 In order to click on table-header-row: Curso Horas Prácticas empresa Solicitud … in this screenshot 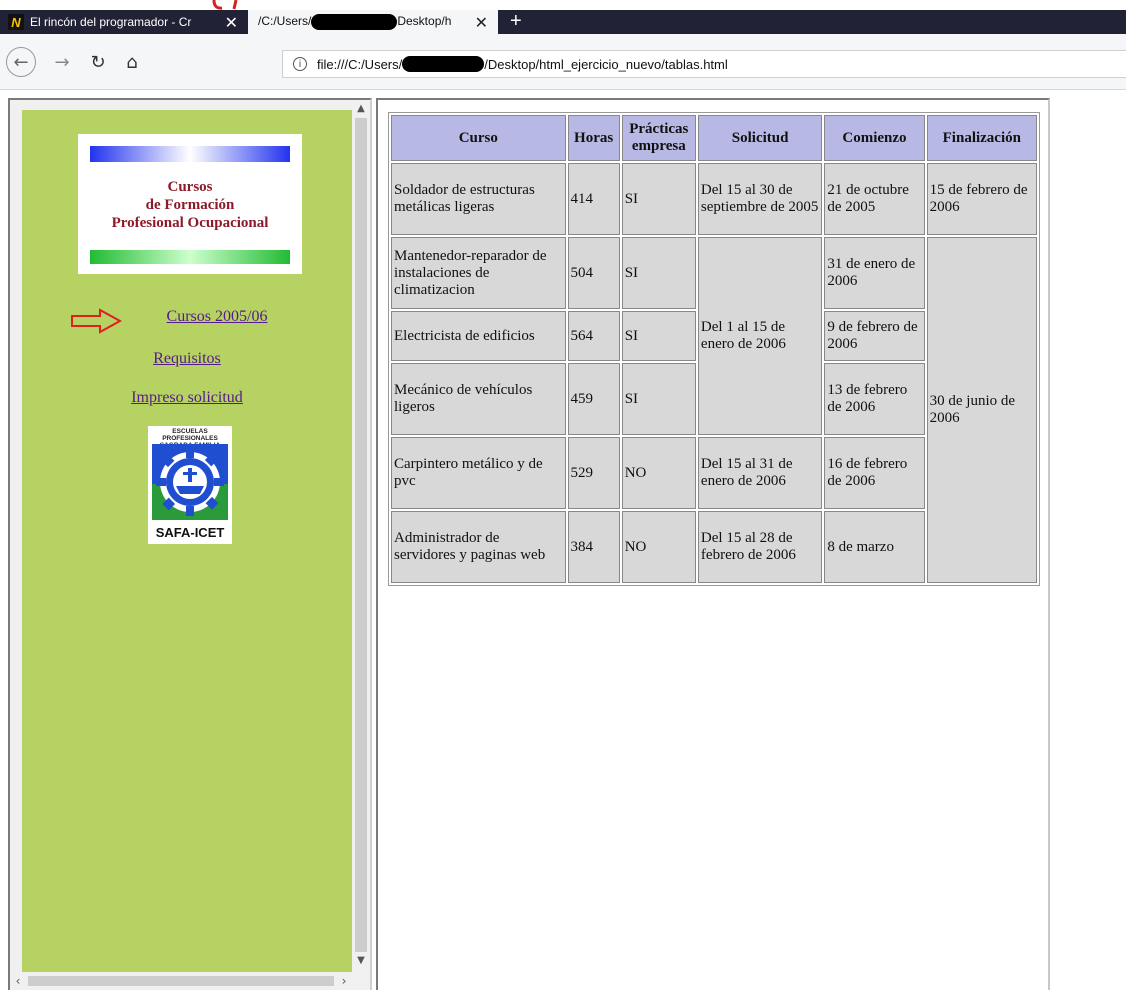, I will do `click(714, 138)`.